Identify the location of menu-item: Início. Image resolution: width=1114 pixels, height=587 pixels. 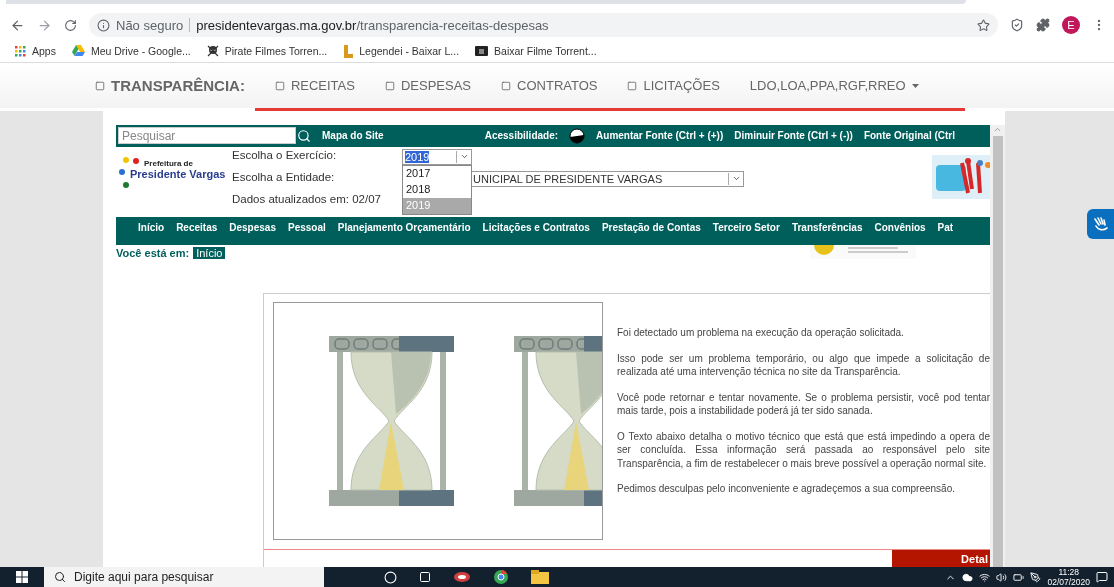
(151, 227).